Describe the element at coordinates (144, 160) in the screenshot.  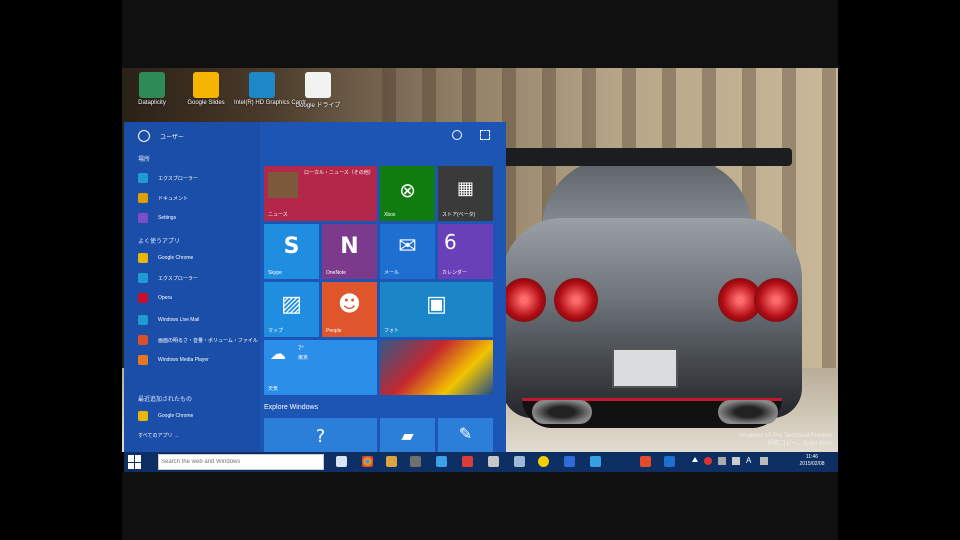
I see `places-heading: 場所` at that location.